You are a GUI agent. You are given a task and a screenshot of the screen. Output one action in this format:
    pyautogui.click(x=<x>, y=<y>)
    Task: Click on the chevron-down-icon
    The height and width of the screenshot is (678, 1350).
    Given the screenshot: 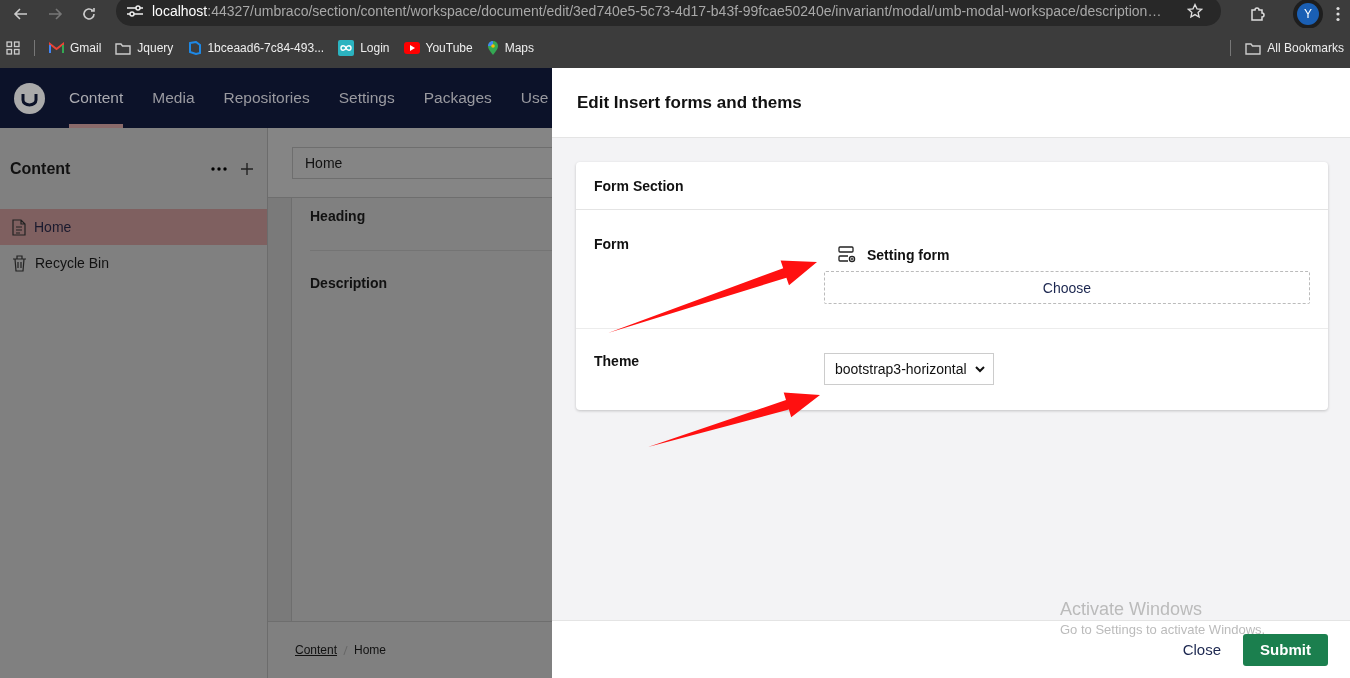 What is the action you would take?
    pyautogui.click(x=979, y=369)
    